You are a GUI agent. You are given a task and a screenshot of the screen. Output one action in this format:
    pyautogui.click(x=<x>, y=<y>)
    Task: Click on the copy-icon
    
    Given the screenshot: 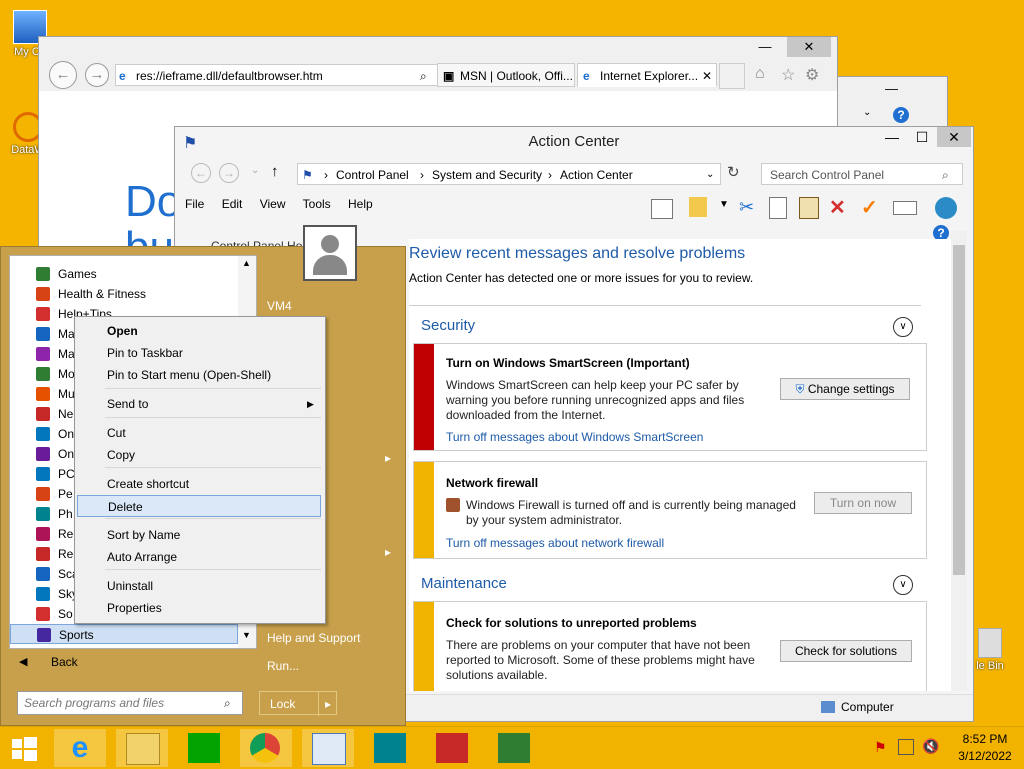 What is the action you would take?
    pyautogui.click(x=778, y=208)
    